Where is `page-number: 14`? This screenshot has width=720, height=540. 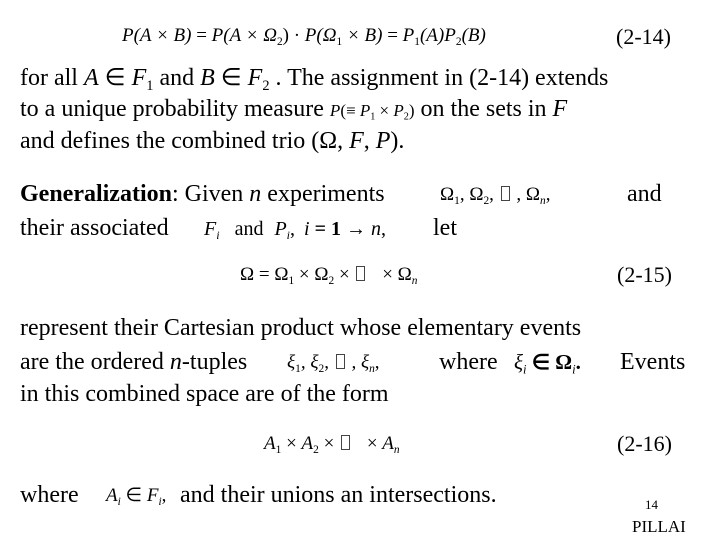
page-number: 14 is located at coordinates (651, 504).